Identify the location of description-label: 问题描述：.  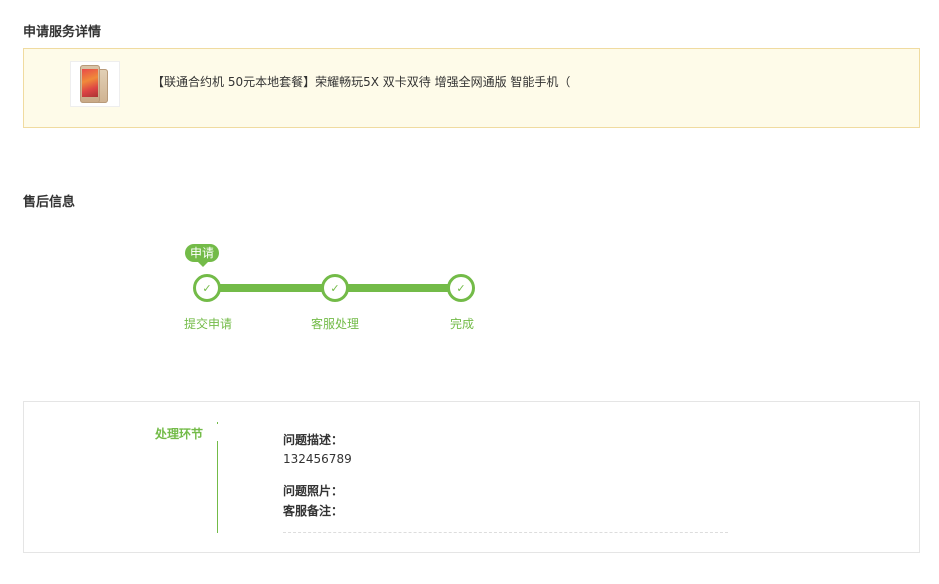
(313, 440).